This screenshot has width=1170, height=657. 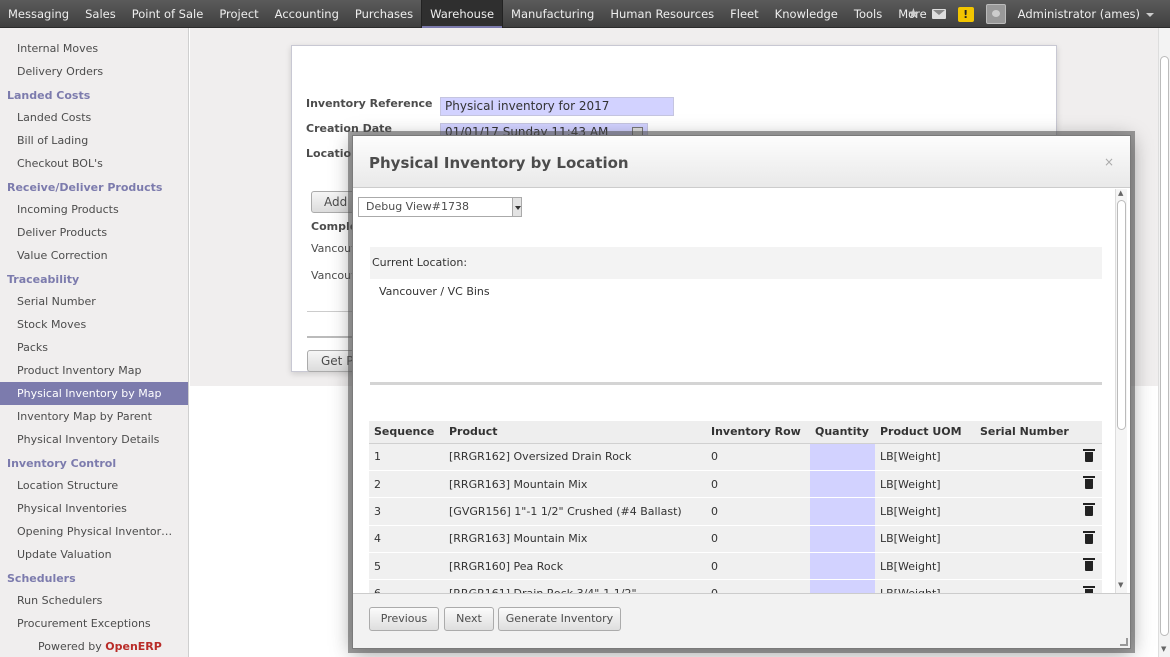 I want to click on menu-item-warehouse: Warehouse, so click(x=462, y=14).